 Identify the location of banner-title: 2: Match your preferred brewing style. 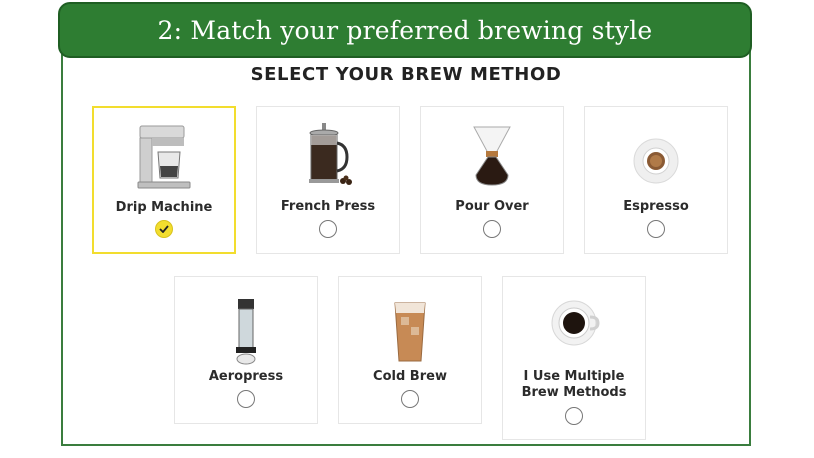
(405, 30).